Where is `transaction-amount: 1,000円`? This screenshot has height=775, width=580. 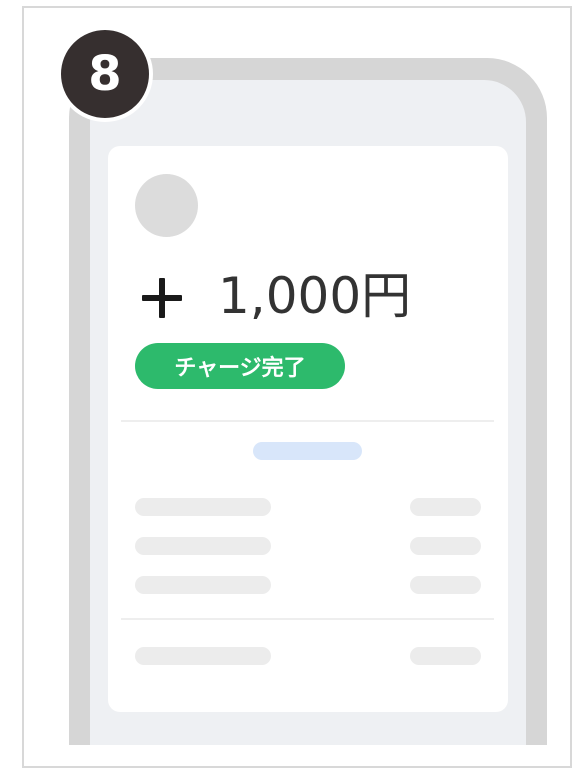 transaction-amount: 1,000円 is located at coordinates (315, 296).